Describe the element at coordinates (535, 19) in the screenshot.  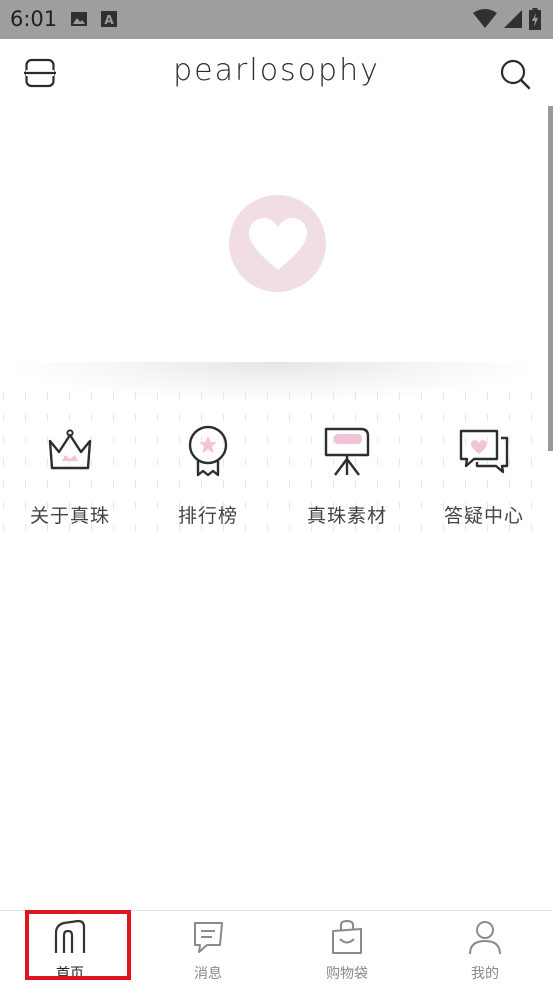
I see `battery-icon` at that location.